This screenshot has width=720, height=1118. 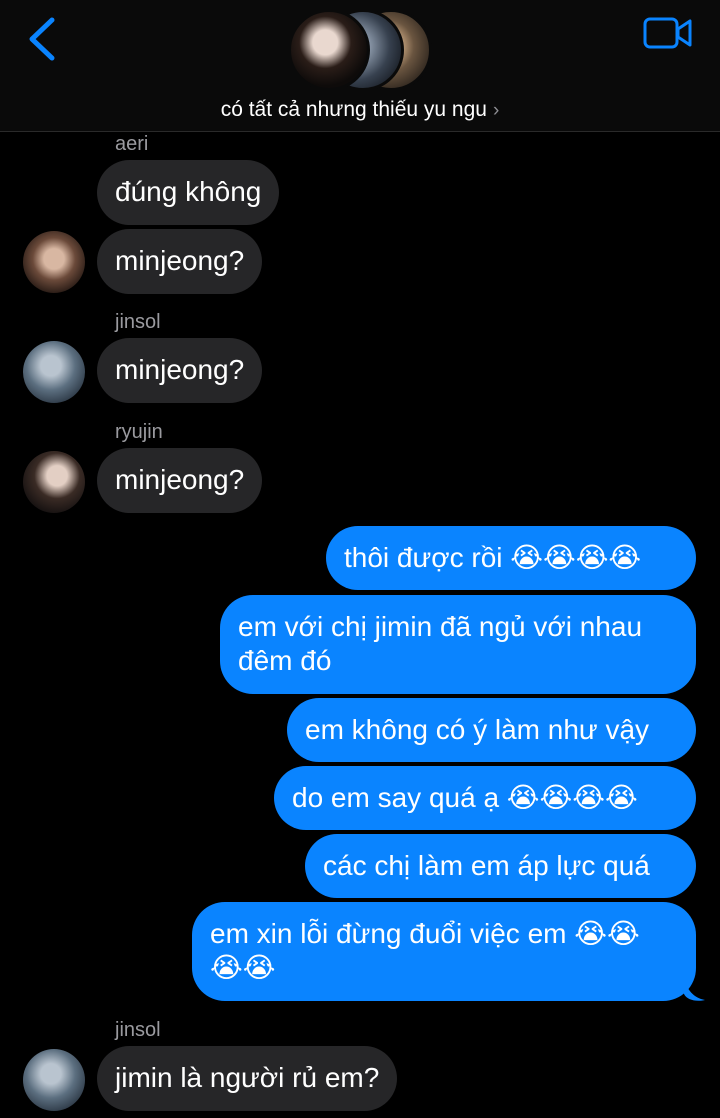 What do you see at coordinates (694, 988) in the screenshot?
I see `bubble-tail-icon` at bounding box center [694, 988].